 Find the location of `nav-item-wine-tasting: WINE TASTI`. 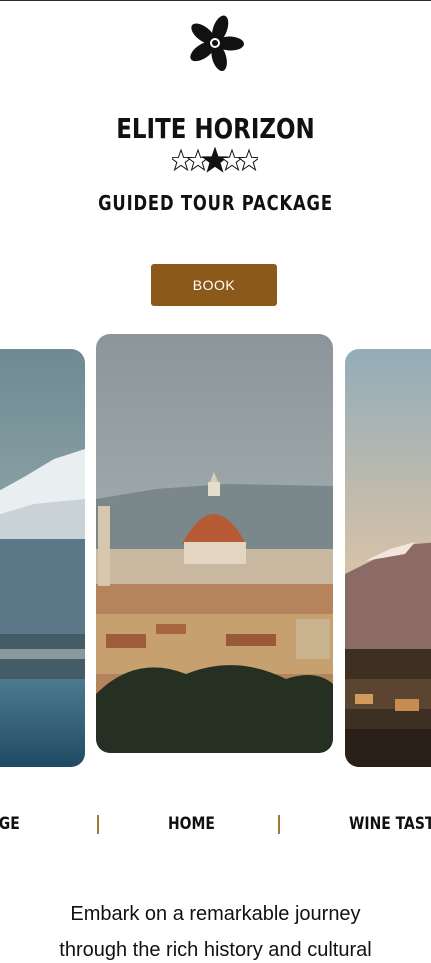

nav-item-wine-tasting: WINE TASTI is located at coordinates (390, 824).